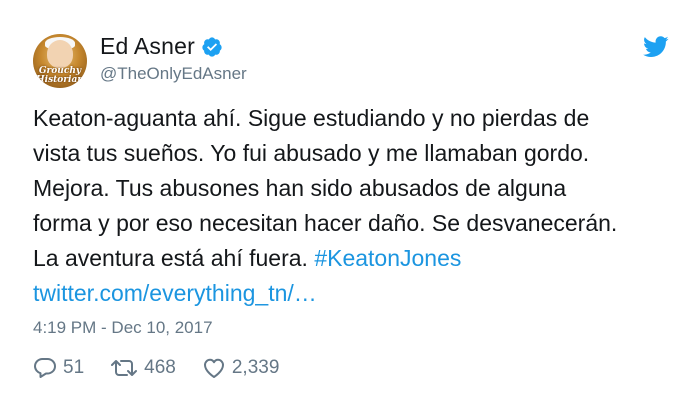  What do you see at coordinates (174, 258) in the screenshot?
I see `tweet-body-line: La aventura está ahí fuera.` at bounding box center [174, 258].